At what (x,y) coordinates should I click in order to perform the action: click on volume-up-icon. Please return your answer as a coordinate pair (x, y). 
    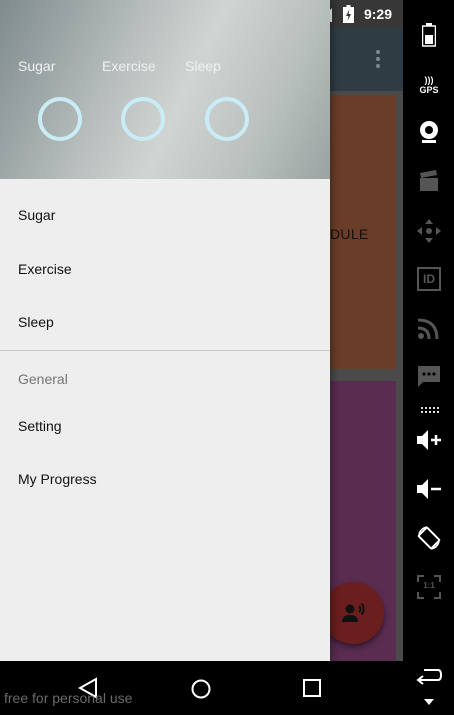
    Looking at the image, I should click on (429, 440).